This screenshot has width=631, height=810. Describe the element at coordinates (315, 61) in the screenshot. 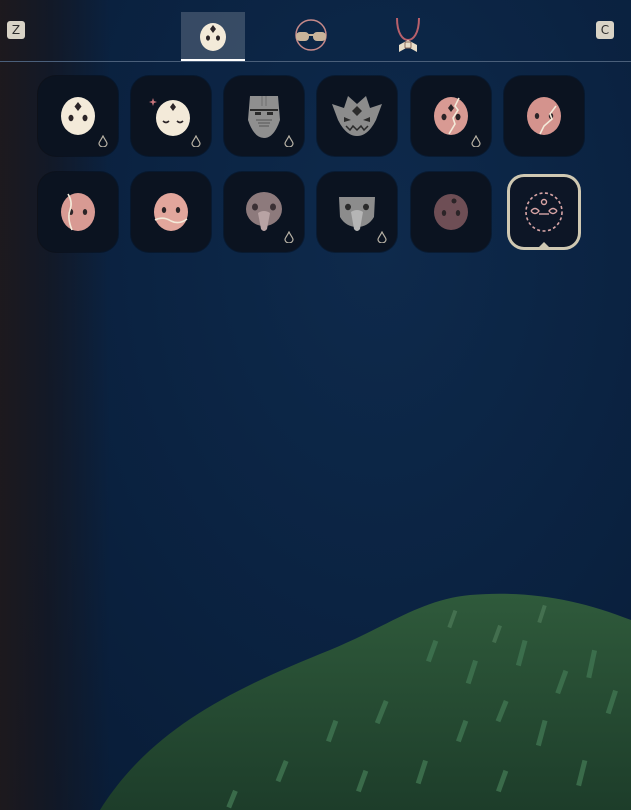

I see `tab-bar-divider` at that location.